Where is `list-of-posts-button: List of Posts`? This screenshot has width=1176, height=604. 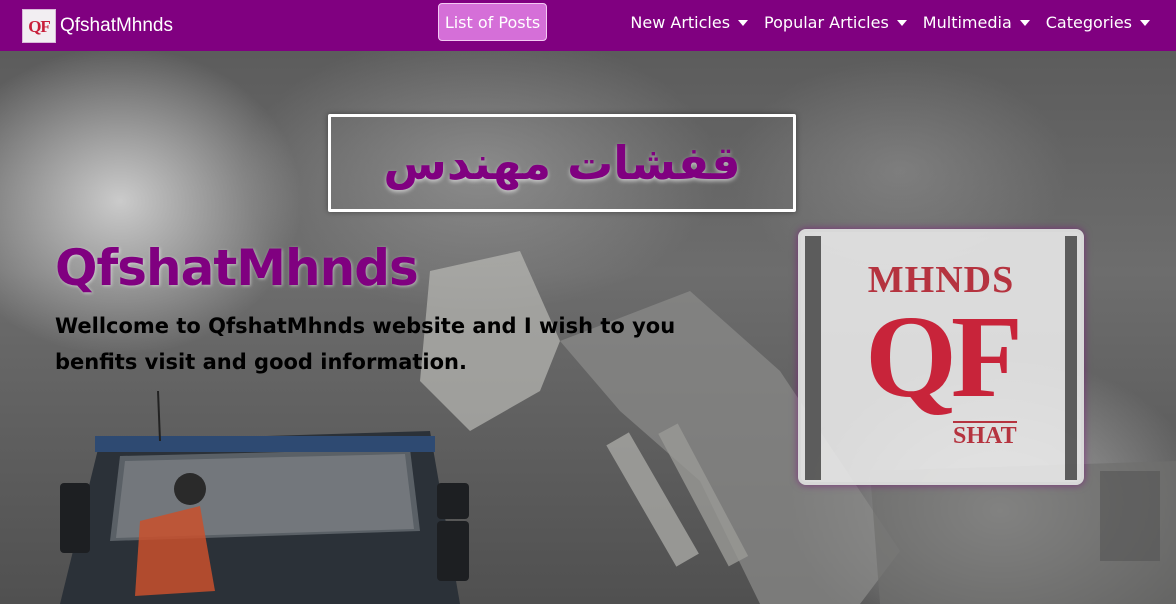 list-of-posts-button: List of Posts is located at coordinates (492, 22).